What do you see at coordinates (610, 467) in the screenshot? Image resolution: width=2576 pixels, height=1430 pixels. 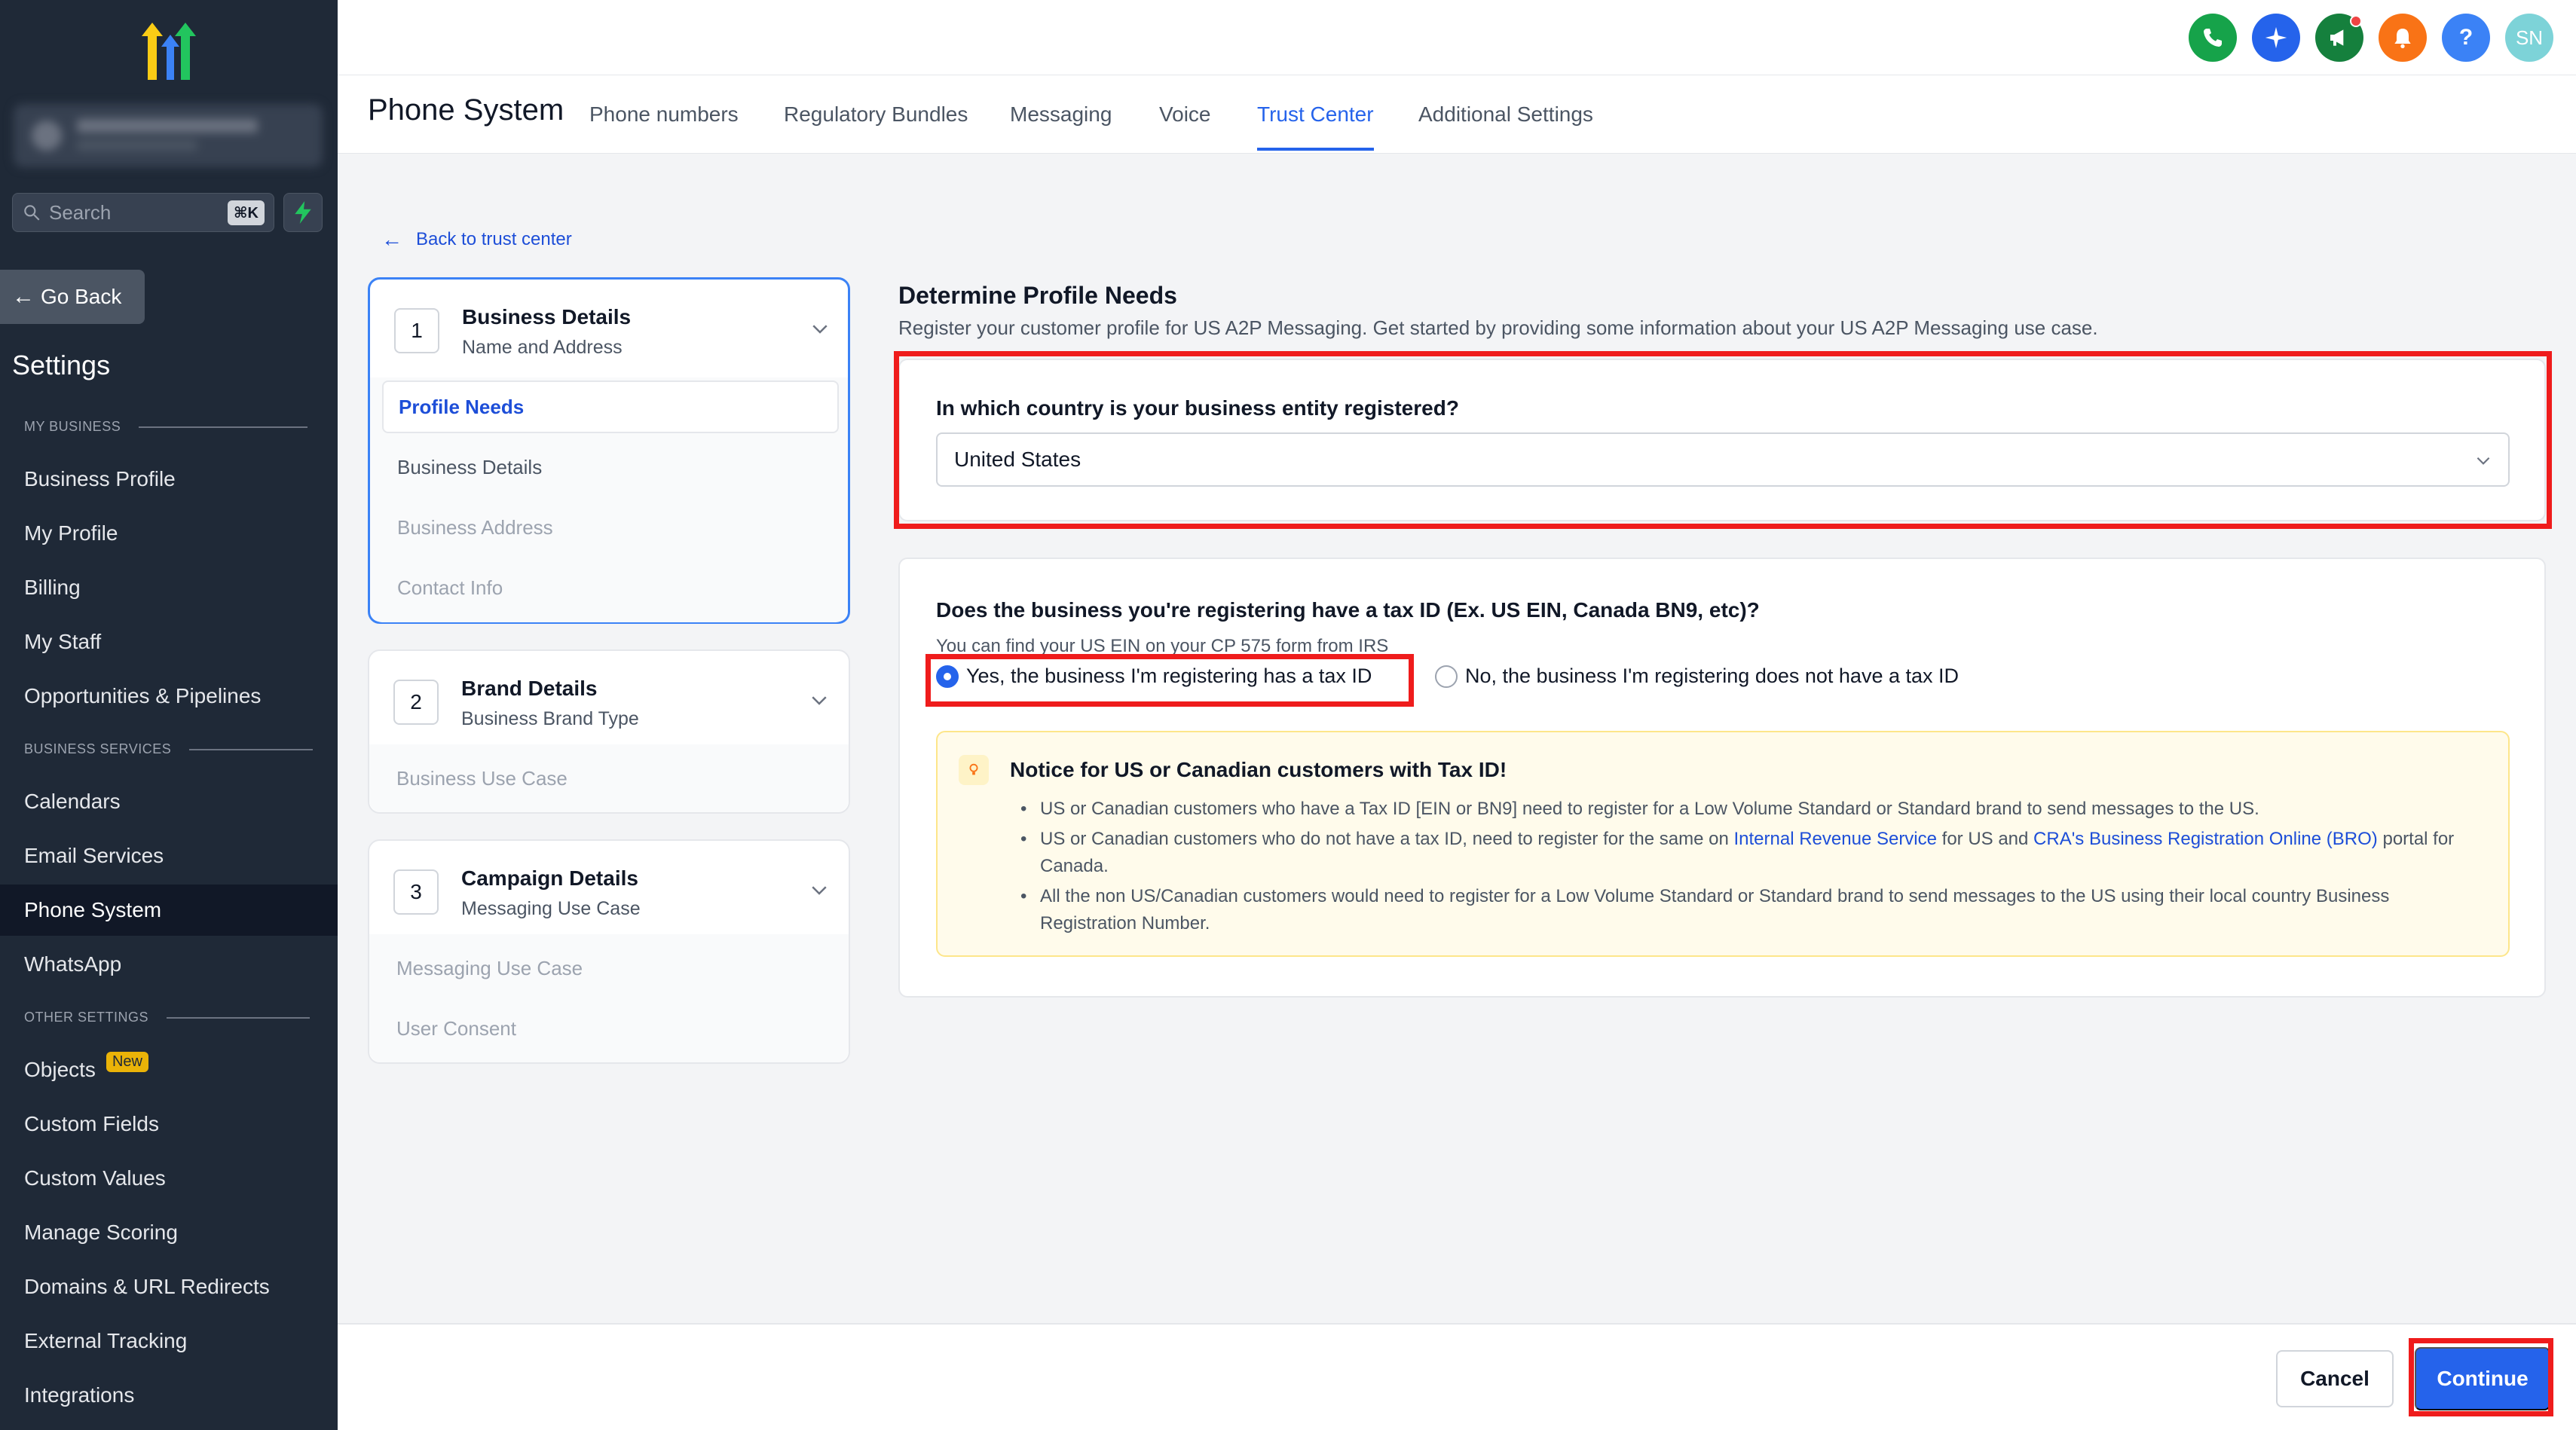 I see `step-item-business-details: Business Details` at bounding box center [610, 467].